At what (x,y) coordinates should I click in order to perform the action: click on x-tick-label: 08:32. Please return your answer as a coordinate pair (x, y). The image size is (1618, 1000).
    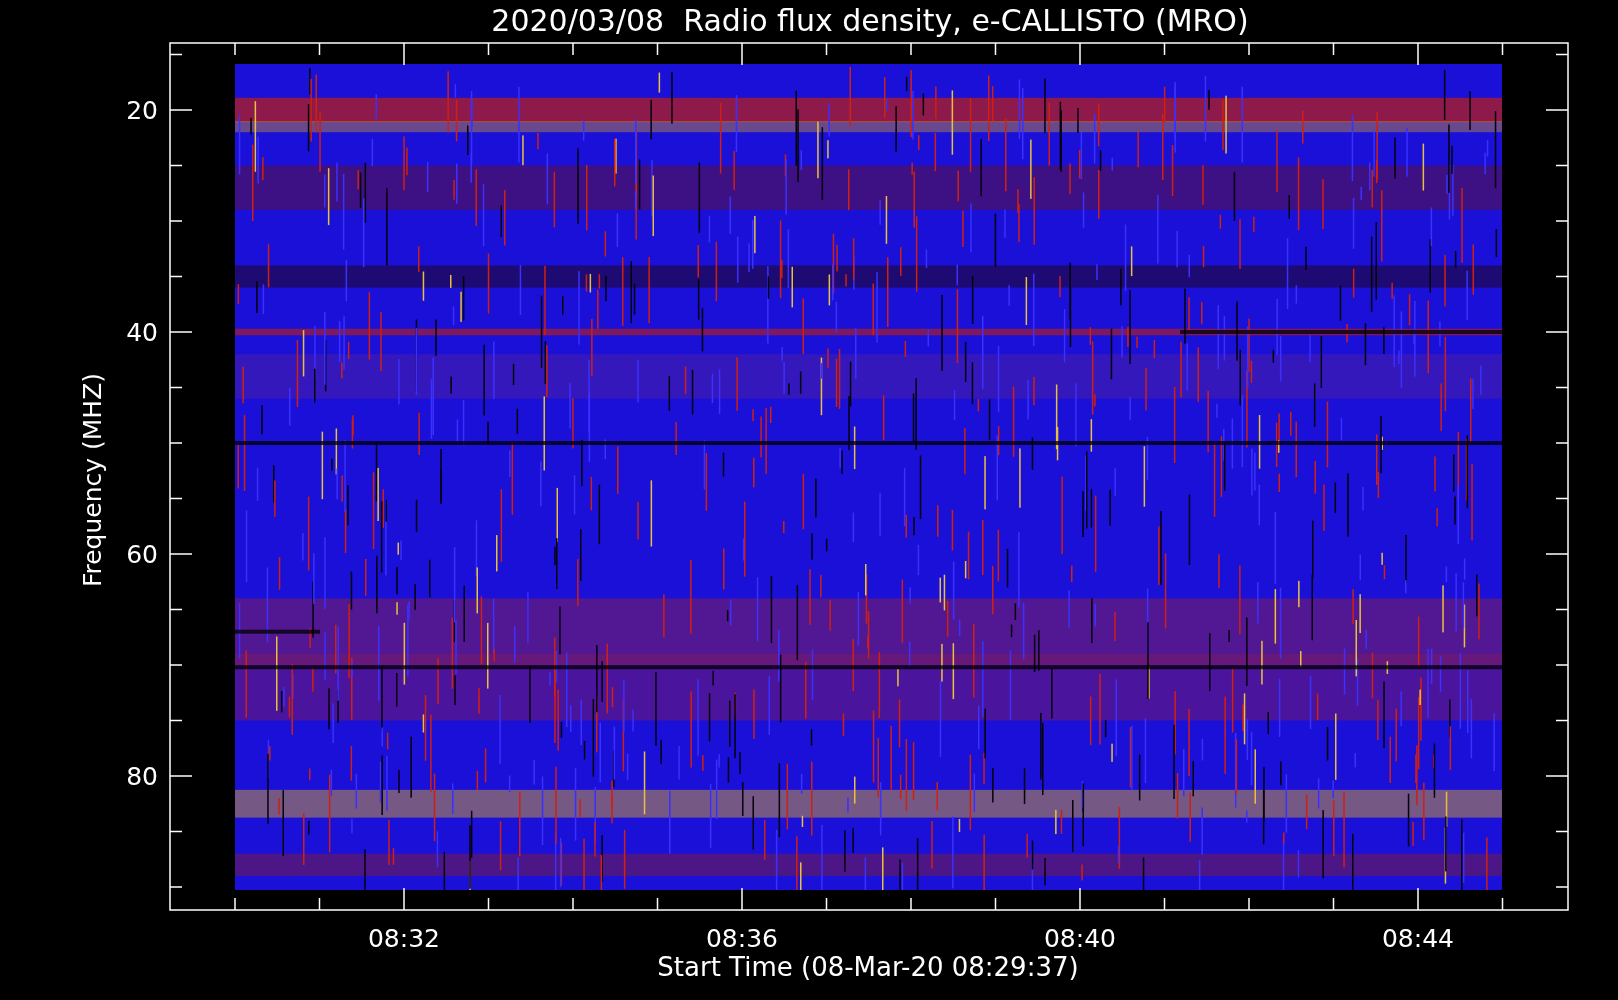
    Looking at the image, I should click on (404, 938).